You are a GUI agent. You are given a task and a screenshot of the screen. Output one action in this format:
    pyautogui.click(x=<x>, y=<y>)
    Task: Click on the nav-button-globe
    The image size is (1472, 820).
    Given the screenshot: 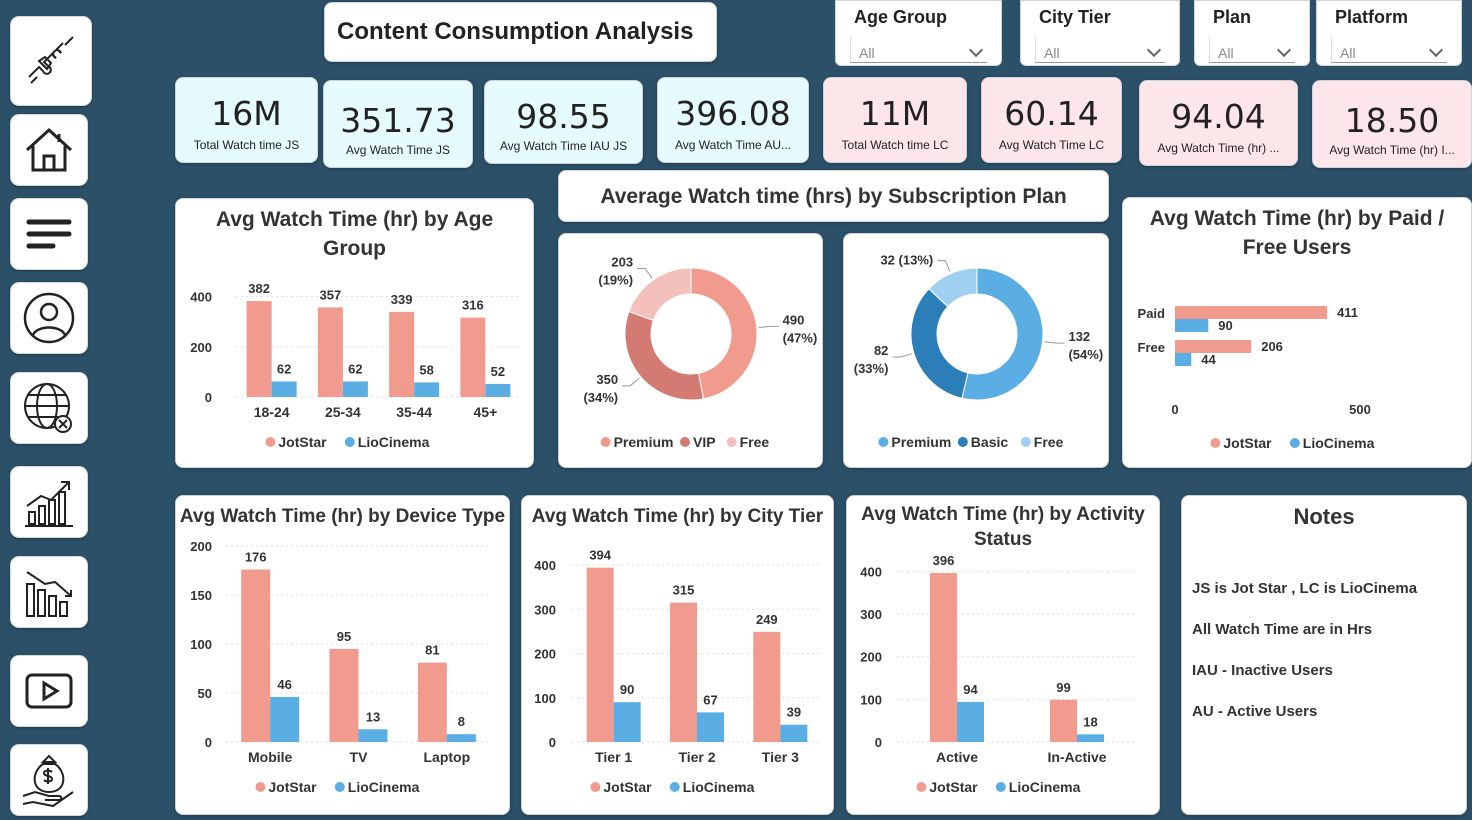 What is the action you would take?
    pyautogui.click(x=49, y=408)
    